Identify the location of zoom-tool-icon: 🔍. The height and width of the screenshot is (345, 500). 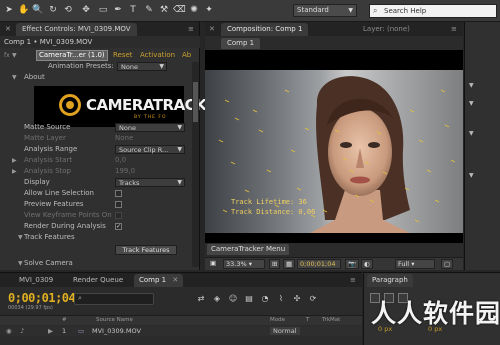
(38, 10).